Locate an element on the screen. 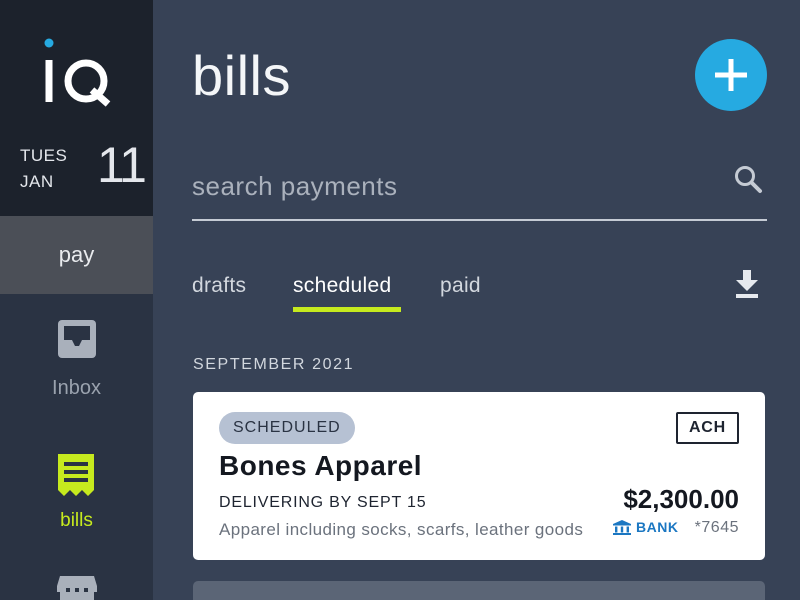 The width and height of the screenshot is (800, 600). tab-paid: paid is located at coordinates (460, 286).